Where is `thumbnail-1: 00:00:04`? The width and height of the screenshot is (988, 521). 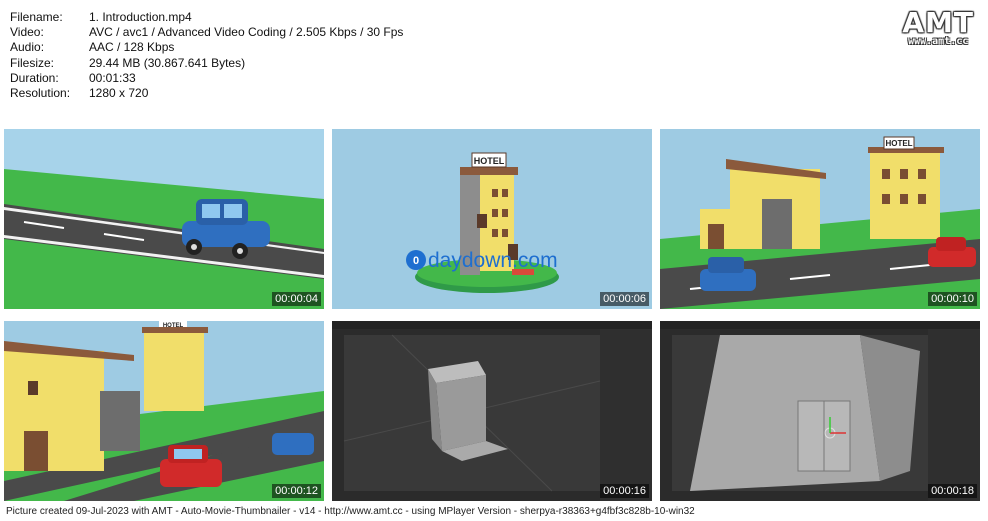
thumbnail-1: 00:00:04 is located at coordinates (164, 219).